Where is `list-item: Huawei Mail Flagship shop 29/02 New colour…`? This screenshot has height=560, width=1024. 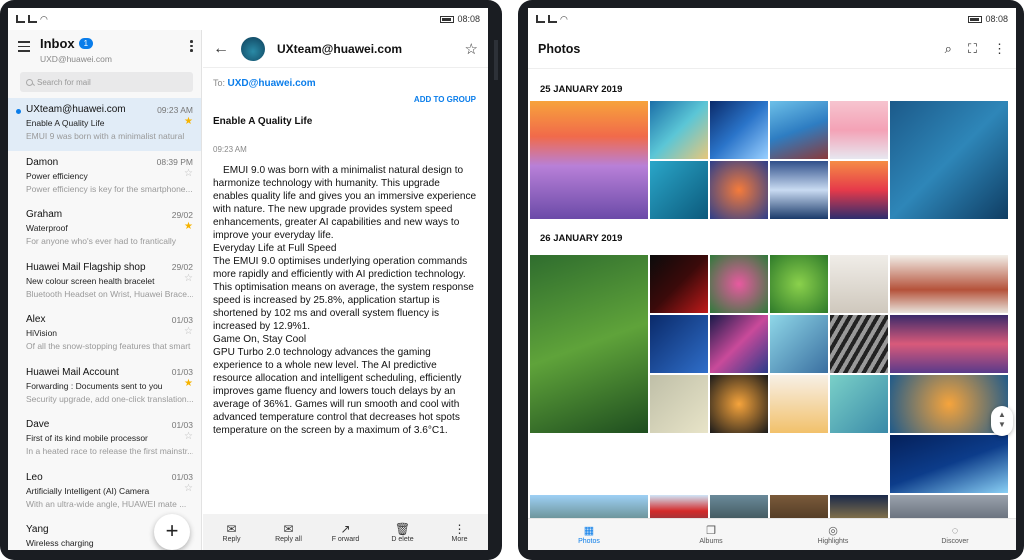 list-item: Huawei Mail Flagship shop 29/02 New colour… is located at coordinates (104, 282).